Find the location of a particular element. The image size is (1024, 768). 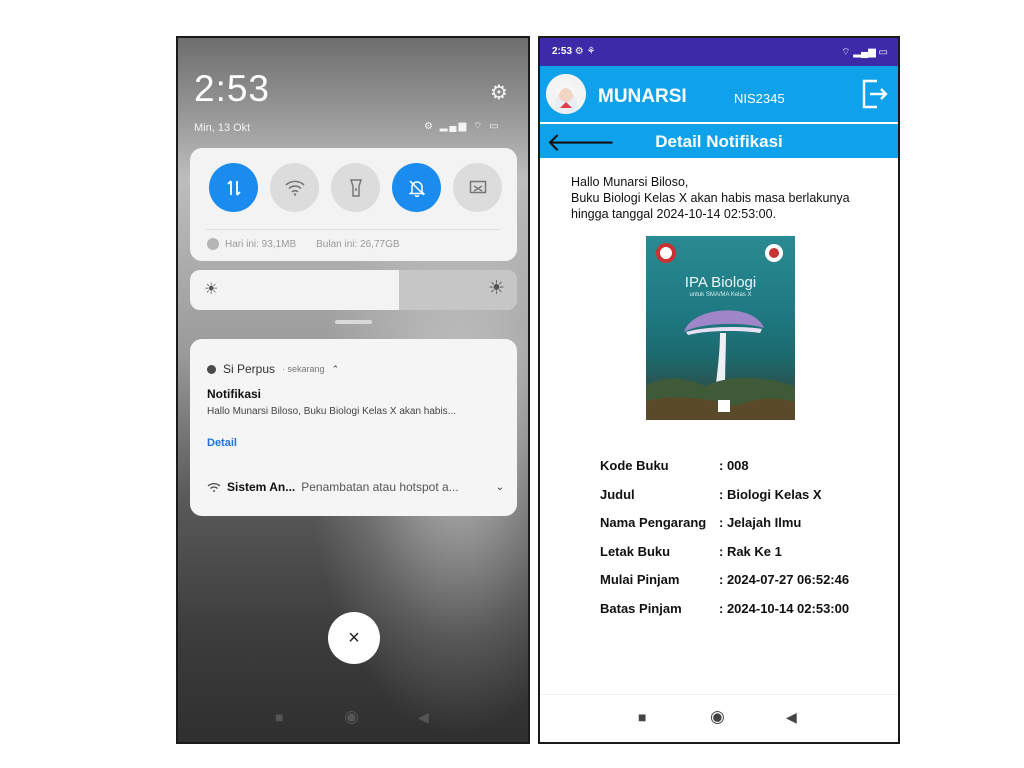

flashlight-icon is located at coordinates (355, 187).